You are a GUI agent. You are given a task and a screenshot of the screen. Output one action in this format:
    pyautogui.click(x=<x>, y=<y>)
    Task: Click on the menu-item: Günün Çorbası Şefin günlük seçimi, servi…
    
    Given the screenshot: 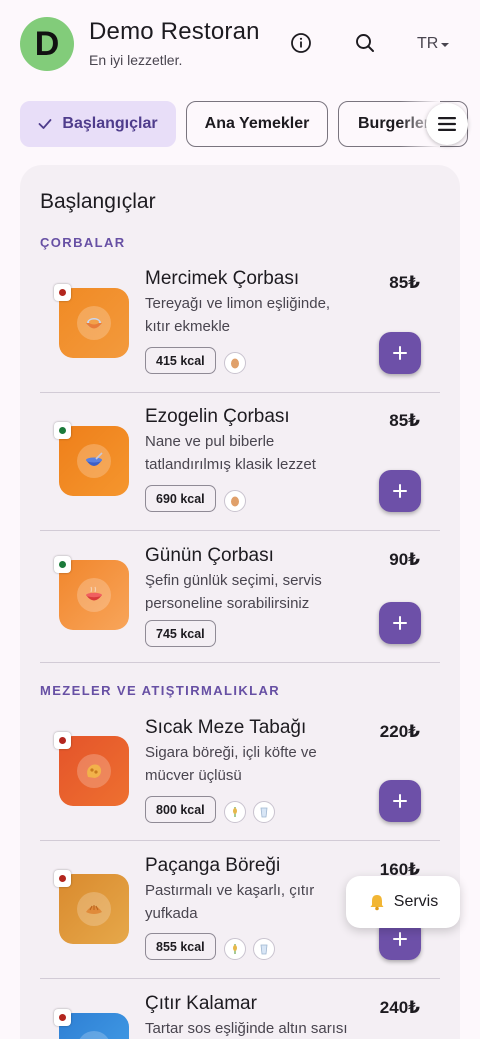 What is the action you would take?
    pyautogui.click(x=240, y=597)
    